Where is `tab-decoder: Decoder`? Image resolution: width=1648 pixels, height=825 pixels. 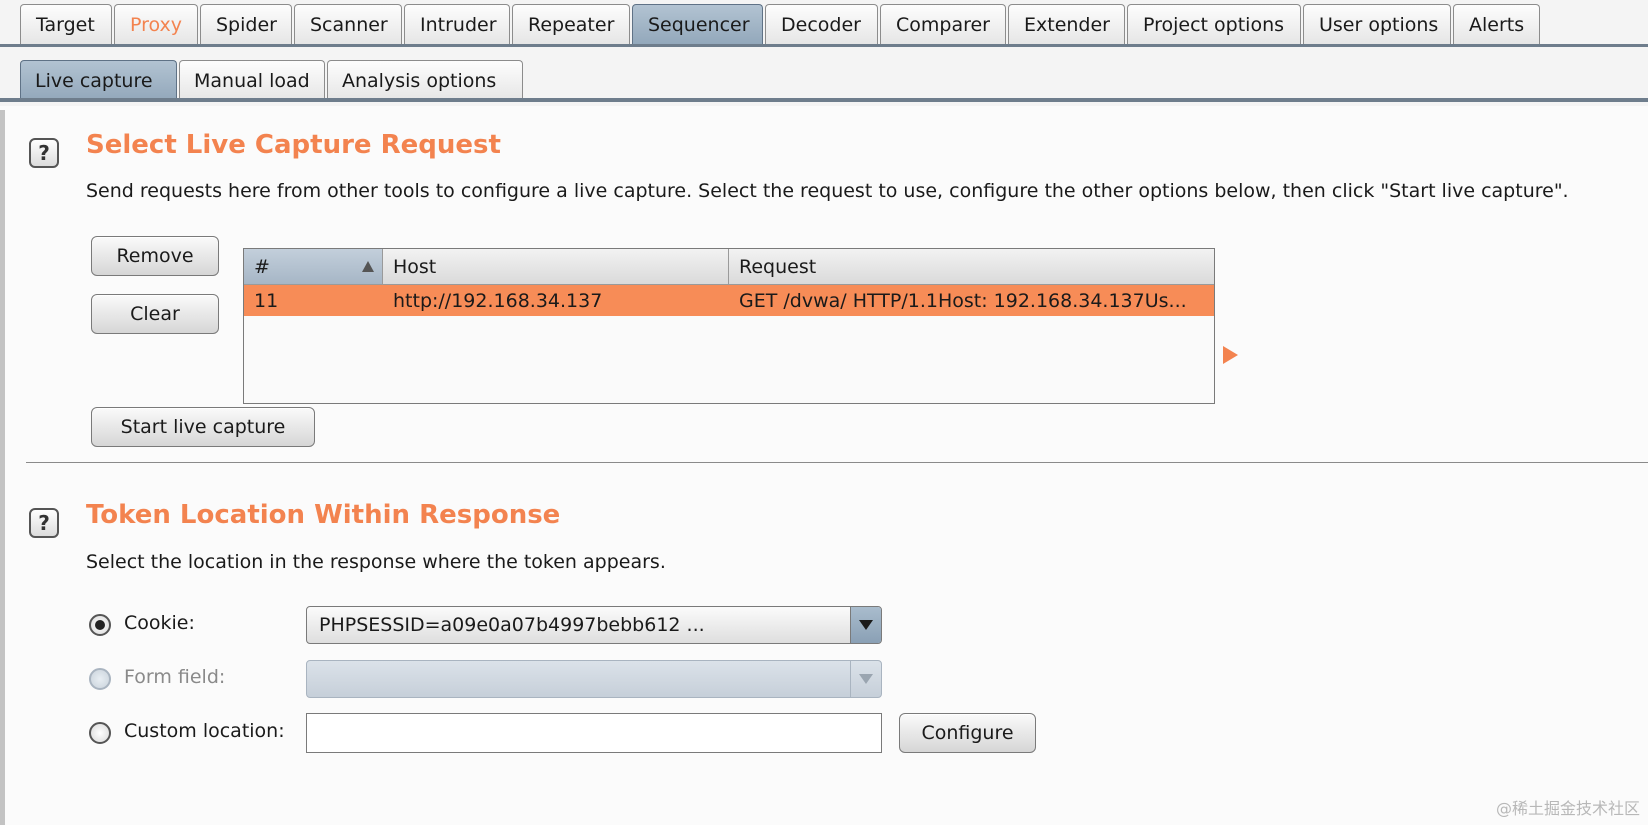
tab-decoder: Decoder is located at coordinates (821, 24).